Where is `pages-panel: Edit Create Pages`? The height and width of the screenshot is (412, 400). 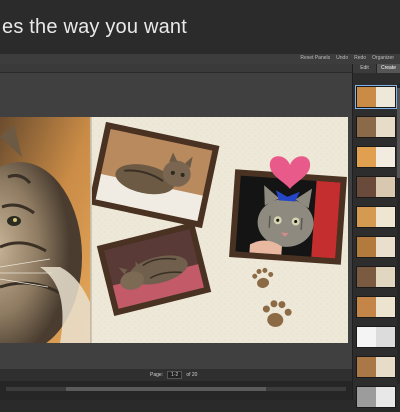 pages-panel: Edit Create Pages is located at coordinates (376, 236).